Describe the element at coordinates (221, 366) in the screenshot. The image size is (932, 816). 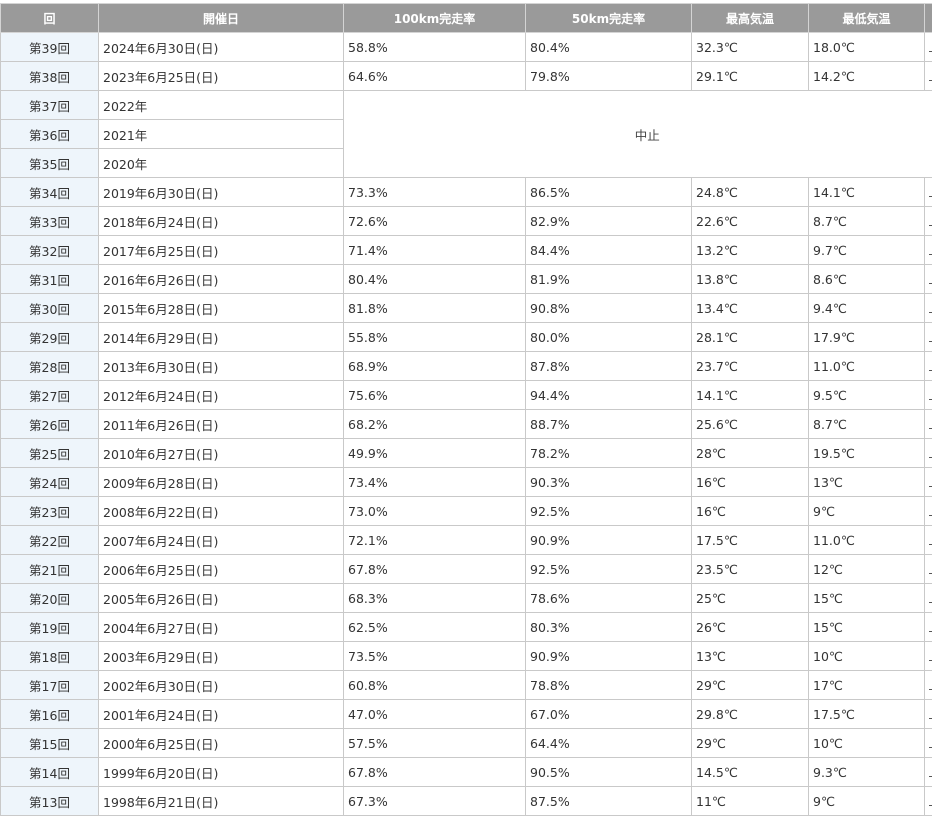
I see `cell-date: 2013年6月30日(日)` at that location.